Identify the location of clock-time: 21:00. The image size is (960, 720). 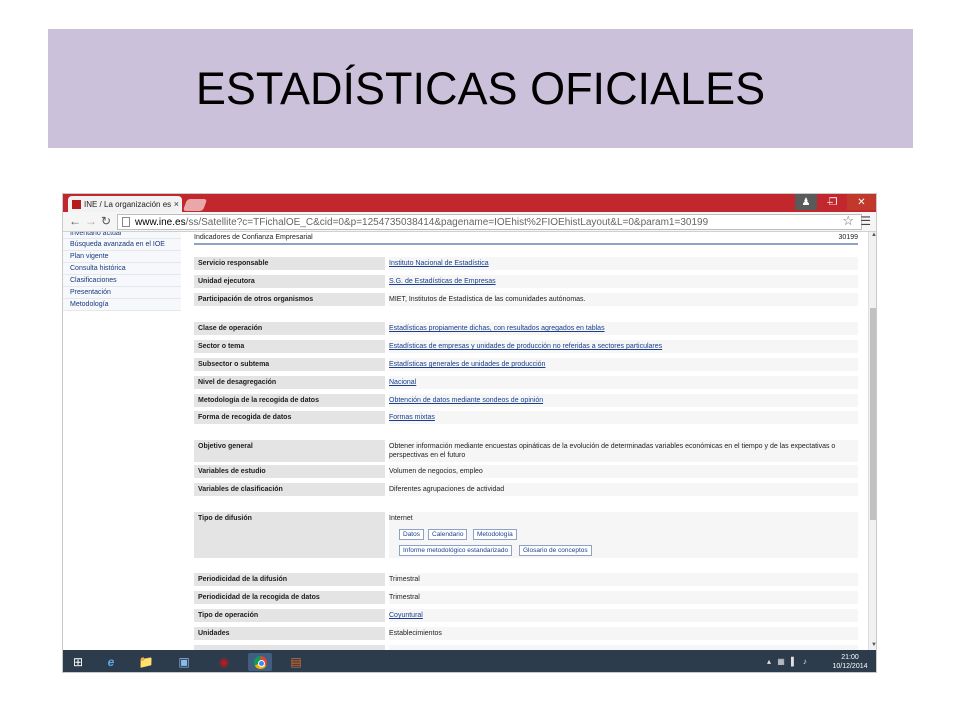
(850, 657).